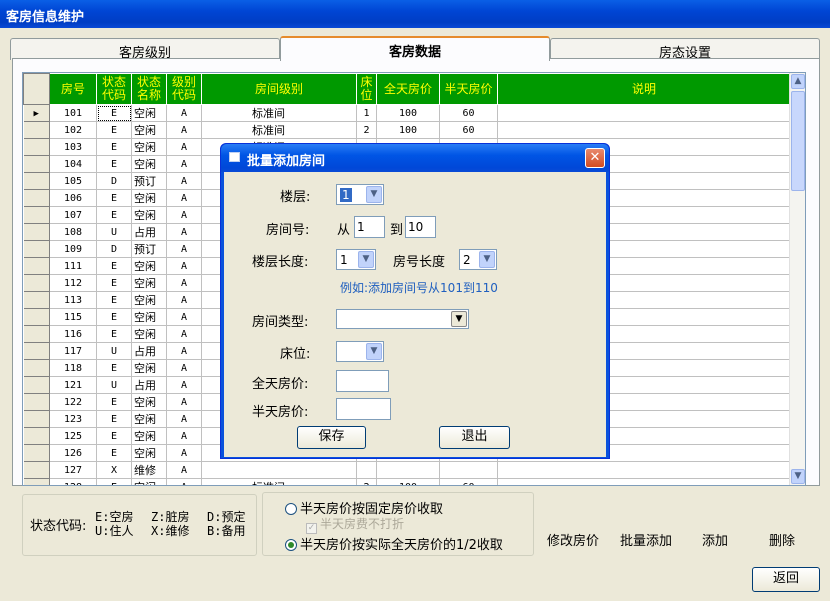  I want to click on radio-icon, so click(291, 545).